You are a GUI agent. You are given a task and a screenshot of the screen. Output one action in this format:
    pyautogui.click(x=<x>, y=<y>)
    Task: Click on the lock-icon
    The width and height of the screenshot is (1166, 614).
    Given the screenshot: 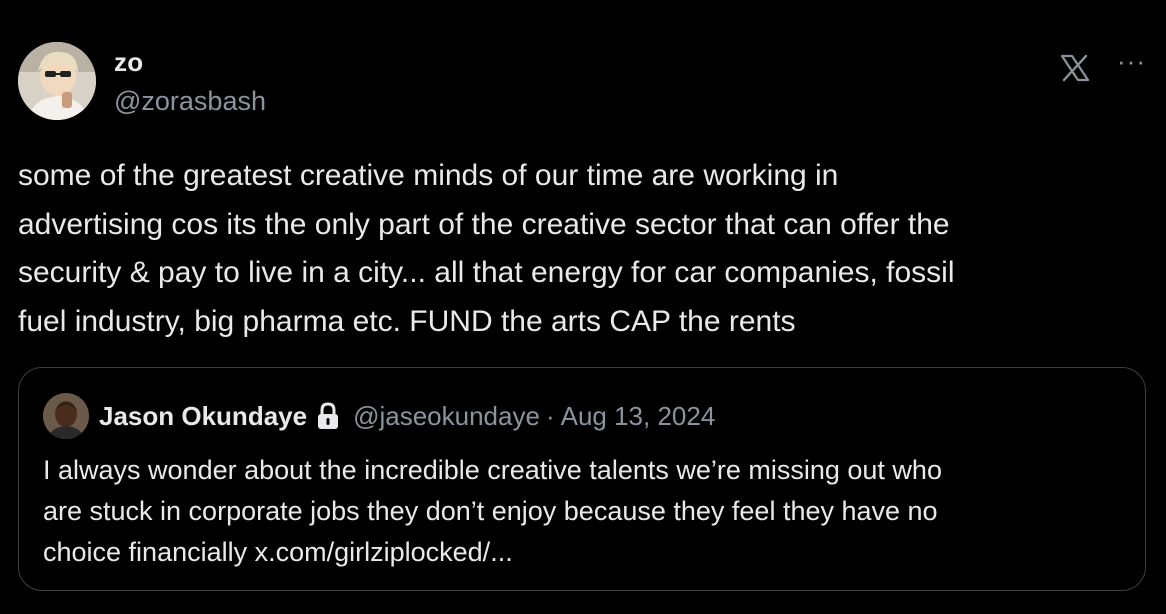 What is the action you would take?
    pyautogui.click(x=328, y=415)
    